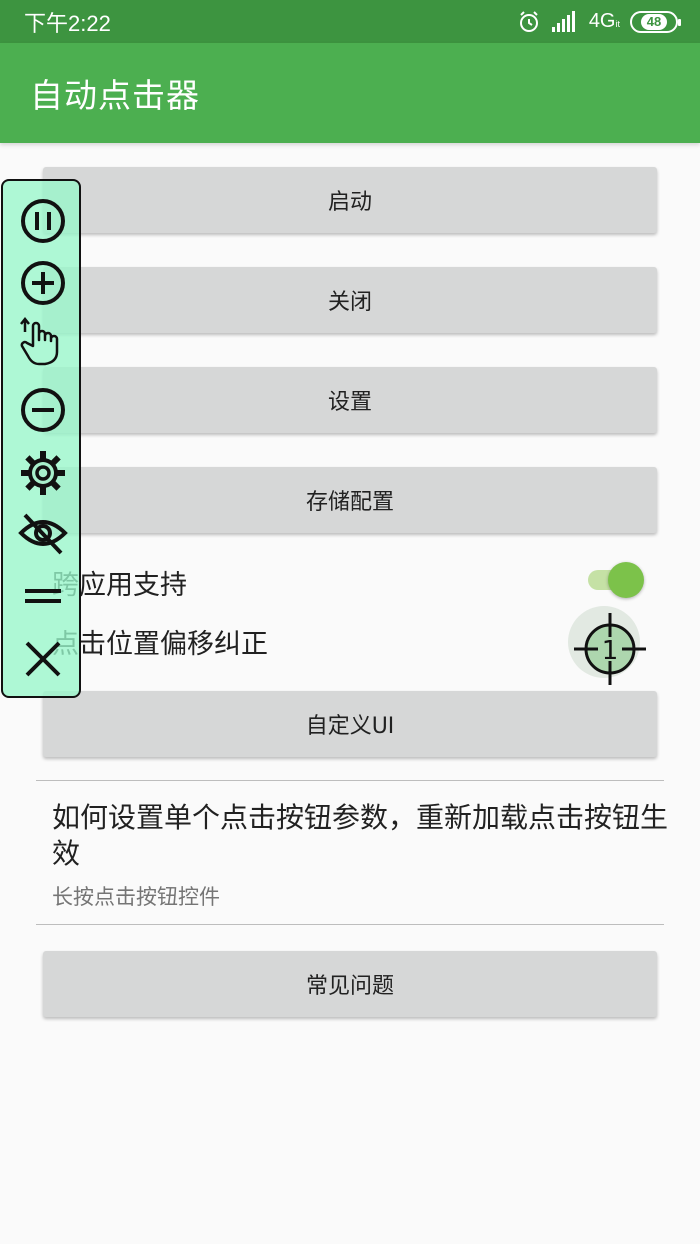  Describe the element at coordinates (136, 897) in the screenshot. I see `help-subtitle: 长按点击按钮控件` at that location.